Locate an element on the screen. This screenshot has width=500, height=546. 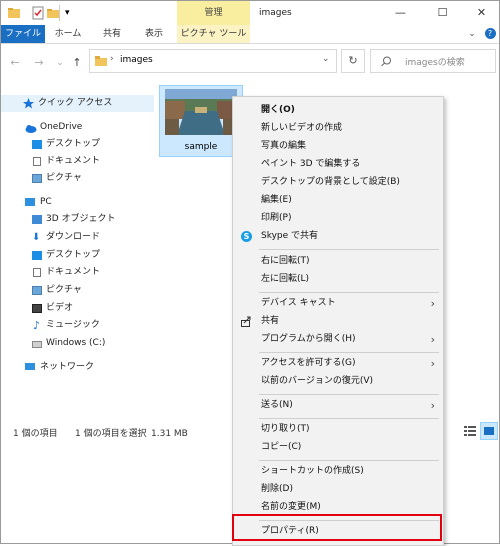
refresh-button: ↻ is located at coordinates (353, 61).